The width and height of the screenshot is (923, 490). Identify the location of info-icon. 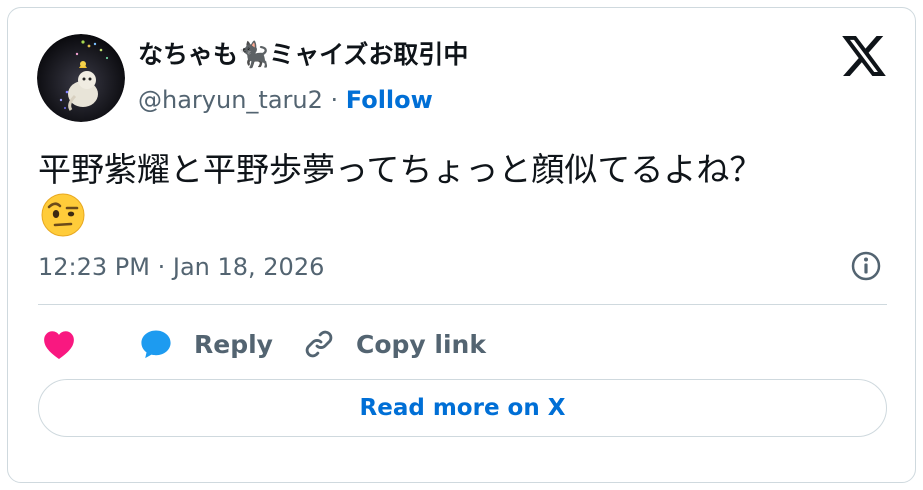
(866, 266).